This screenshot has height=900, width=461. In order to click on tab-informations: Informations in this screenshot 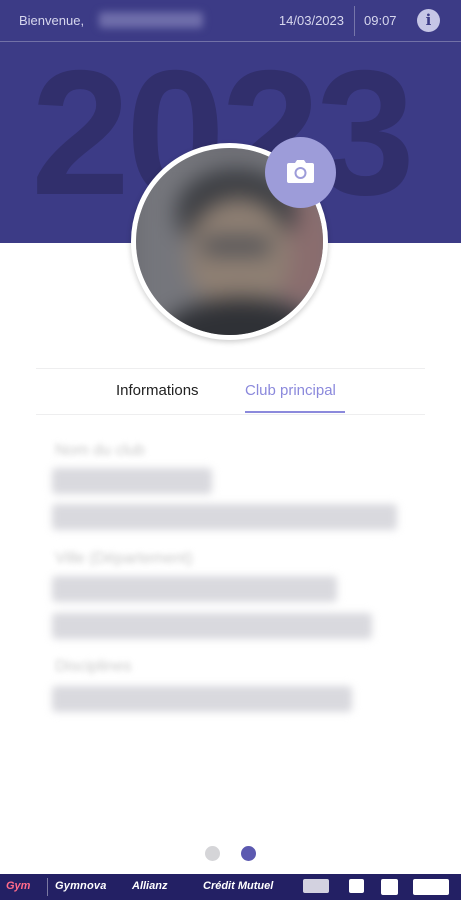, I will do `click(157, 390)`.